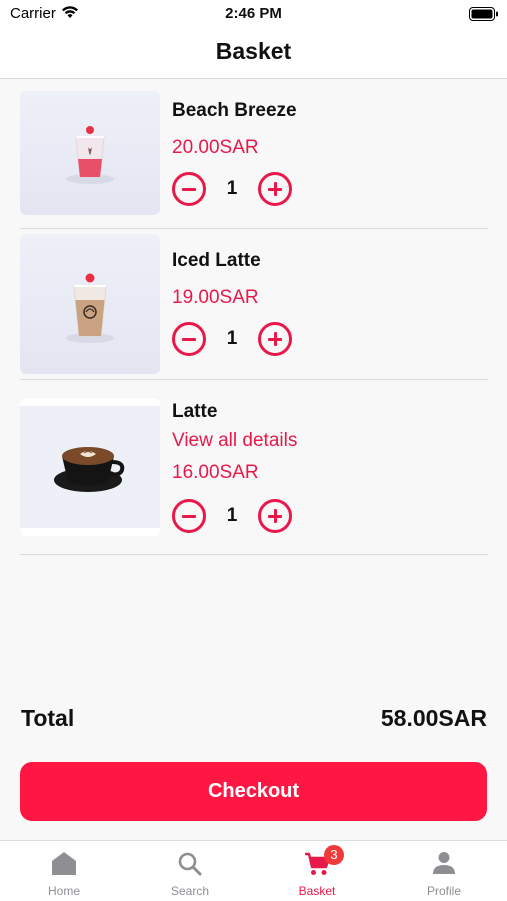 The image size is (507, 901). Describe the element at coordinates (234, 110) in the screenshot. I see `item-name: Beach Breeze` at that location.